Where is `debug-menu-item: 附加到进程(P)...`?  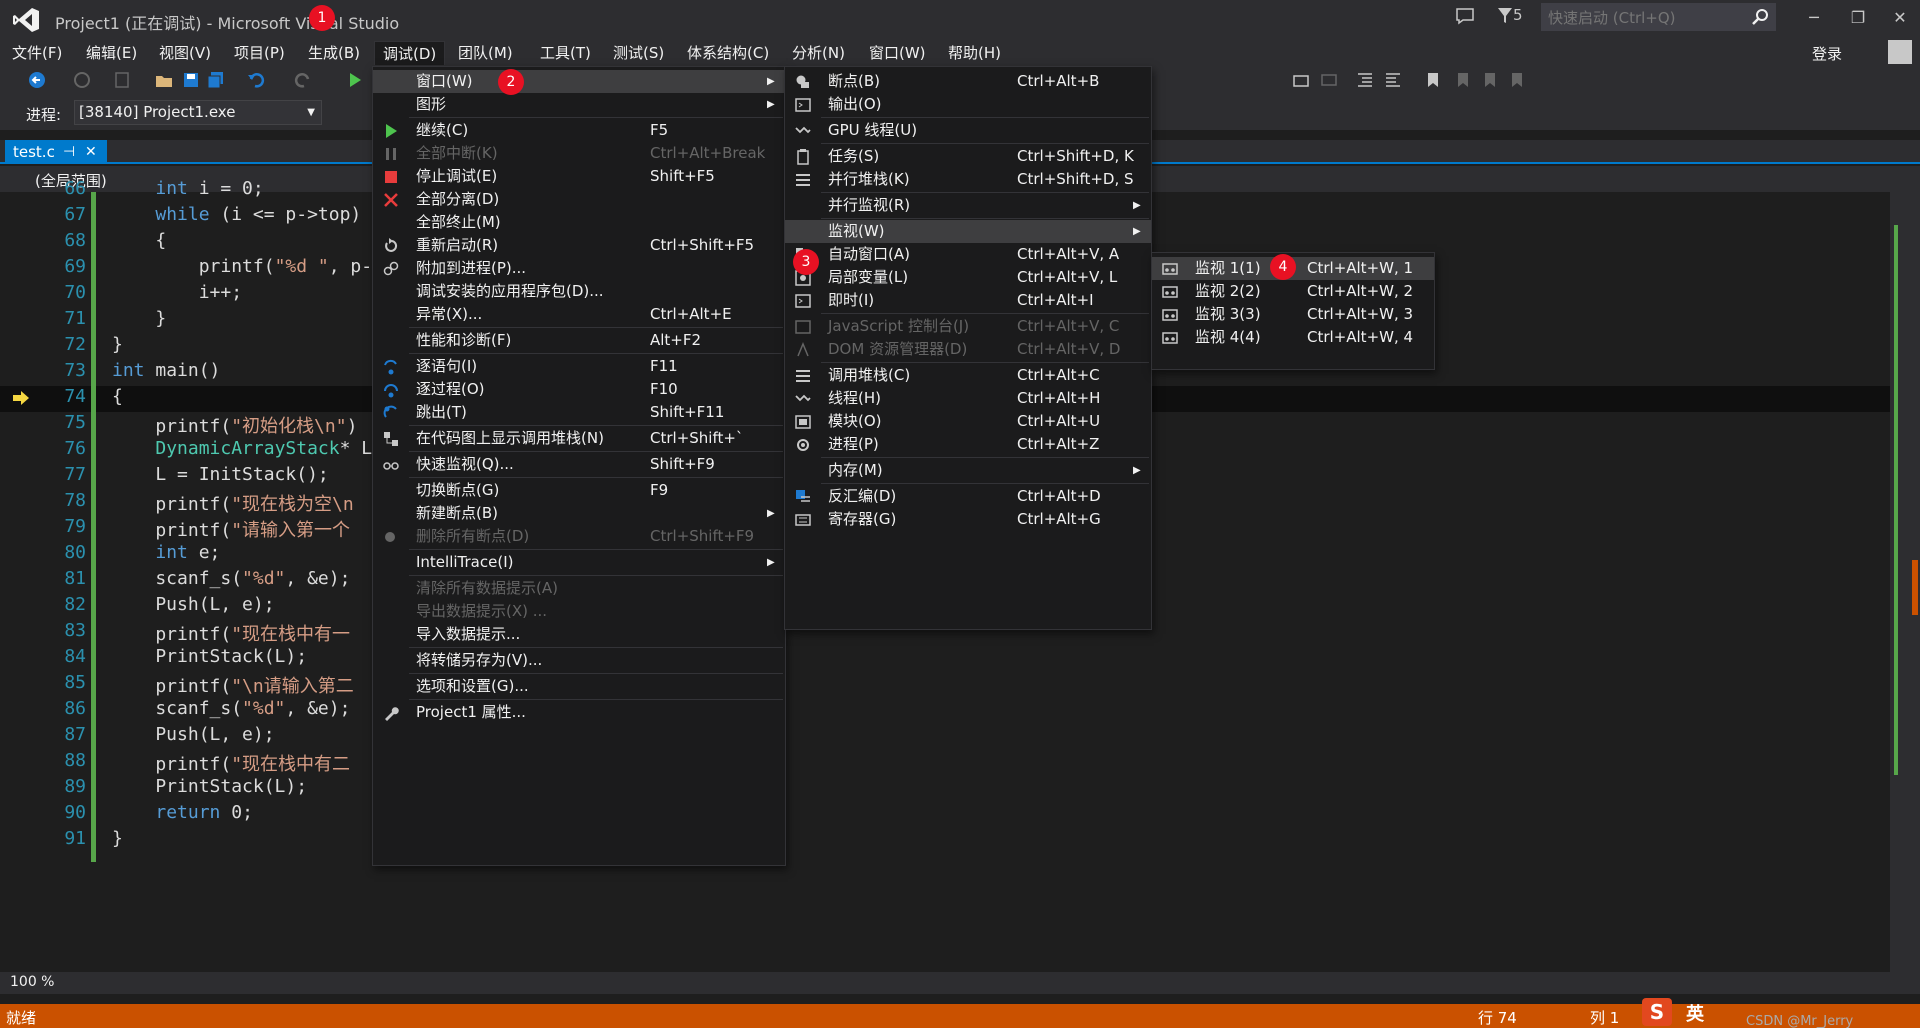 debug-menu-item: 附加到进程(P)... is located at coordinates (579, 268).